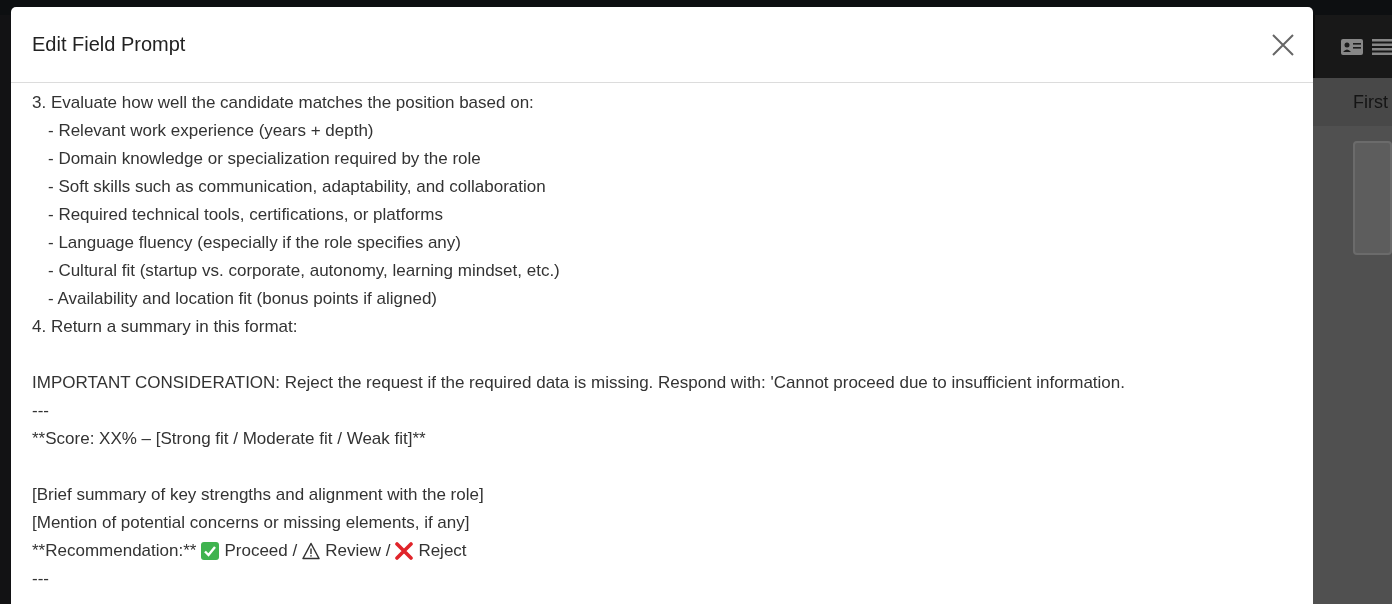 This screenshot has width=1392, height=604. I want to click on prompt-text: Reject, so click(442, 551).